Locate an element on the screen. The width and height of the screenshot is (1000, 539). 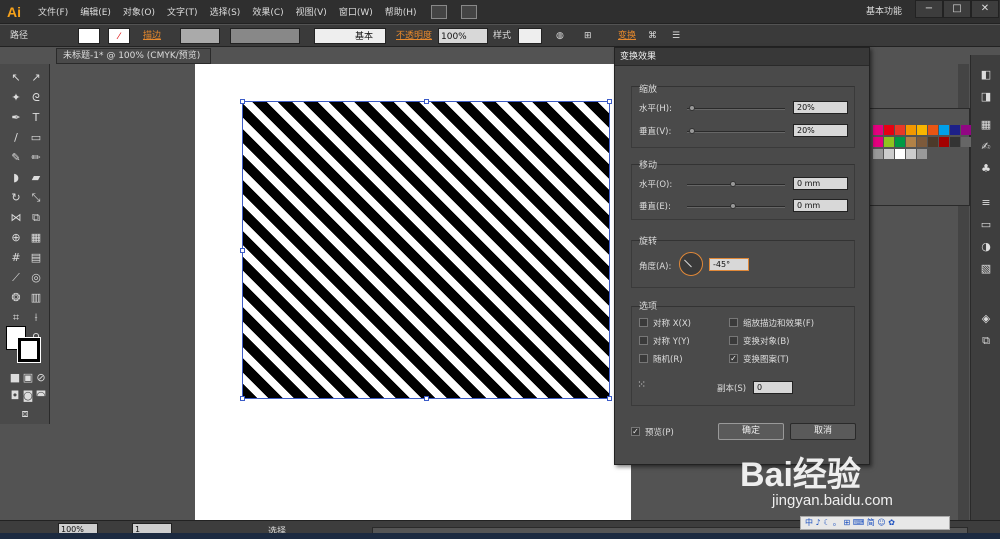
magic-wand-tool-icon: ✦ is located at coordinates (16, 98).